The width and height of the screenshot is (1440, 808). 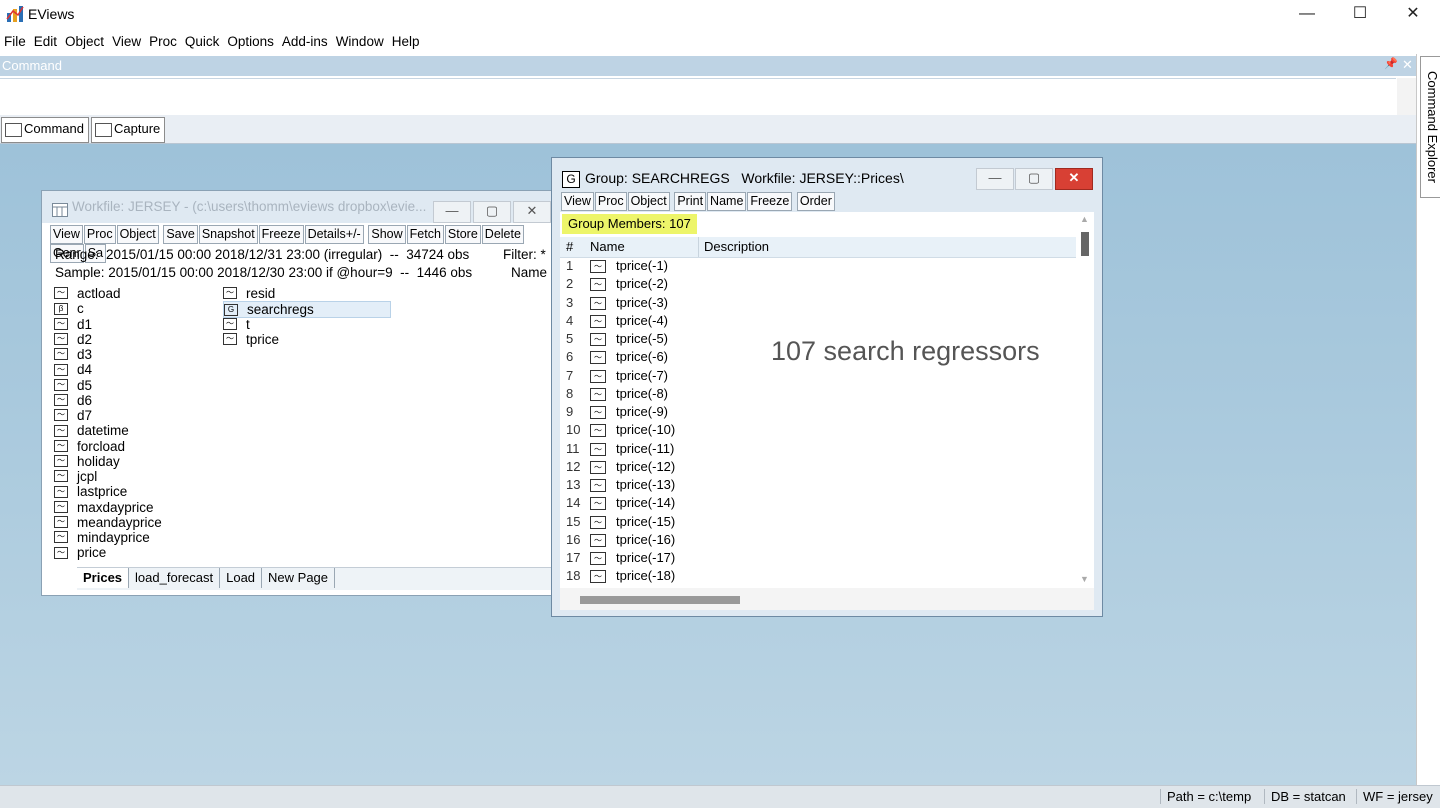 What do you see at coordinates (360, 42) in the screenshot?
I see `menu-window: Window` at bounding box center [360, 42].